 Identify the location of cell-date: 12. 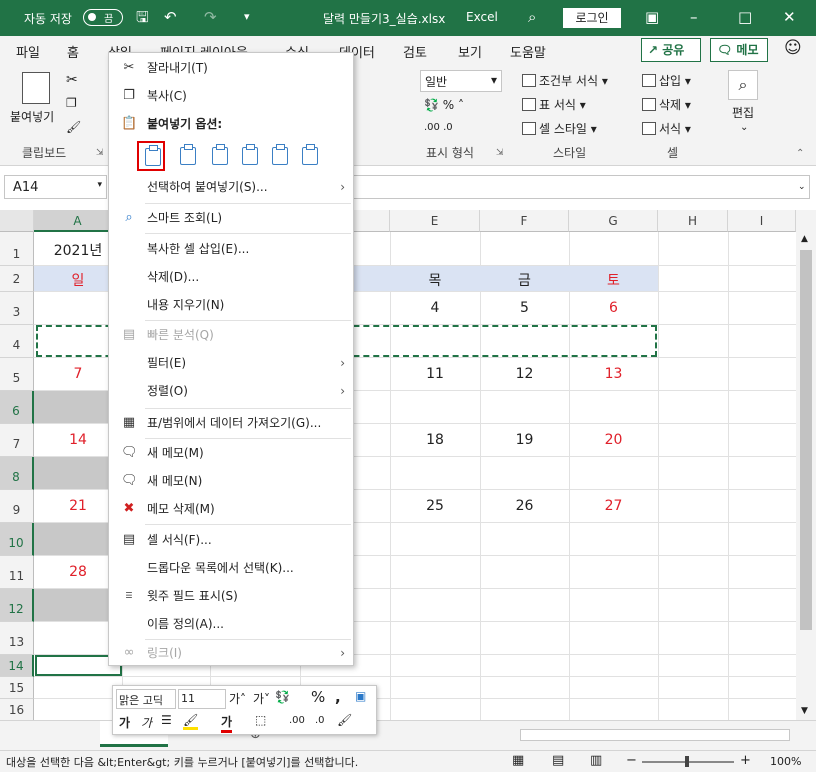
(524, 374).